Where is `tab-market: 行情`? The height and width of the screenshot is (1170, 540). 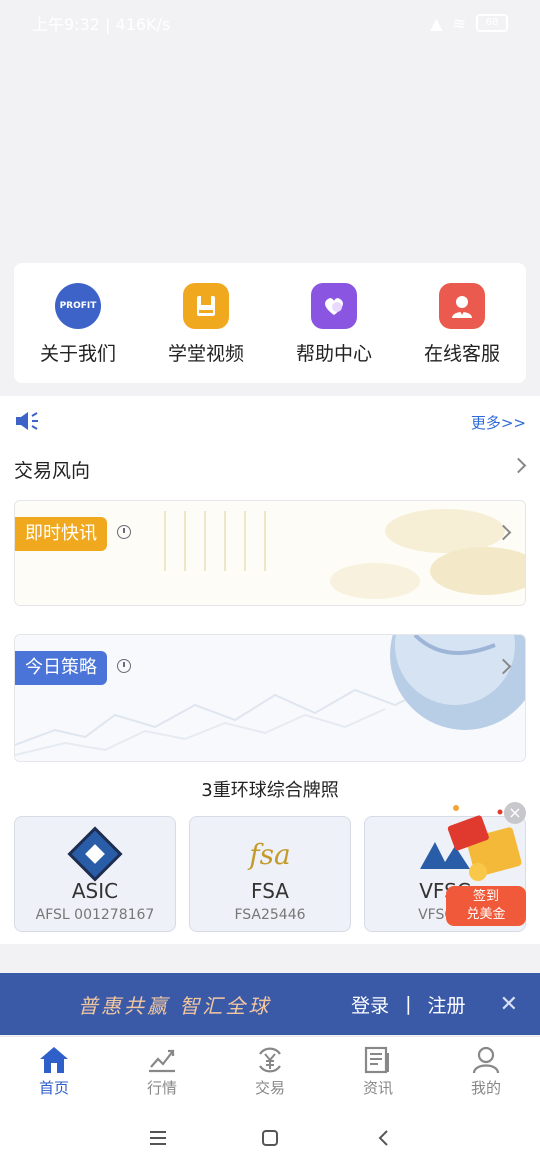 tab-market: 行情 is located at coordinates (162, 1072).